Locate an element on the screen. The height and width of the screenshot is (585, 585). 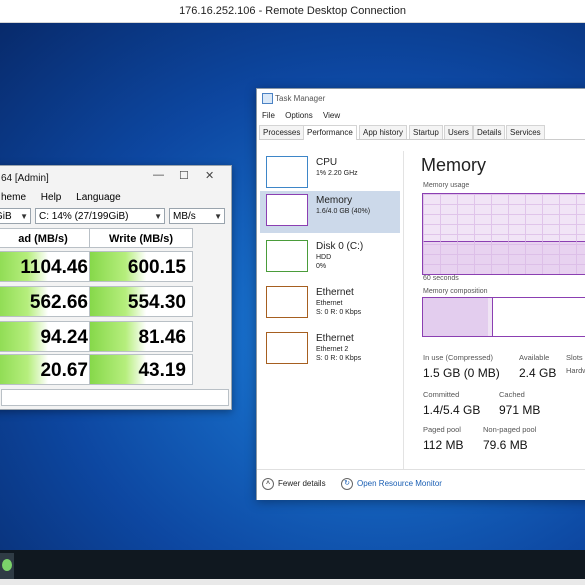
host-taskbar-strip is located at coordinates (292, 582).